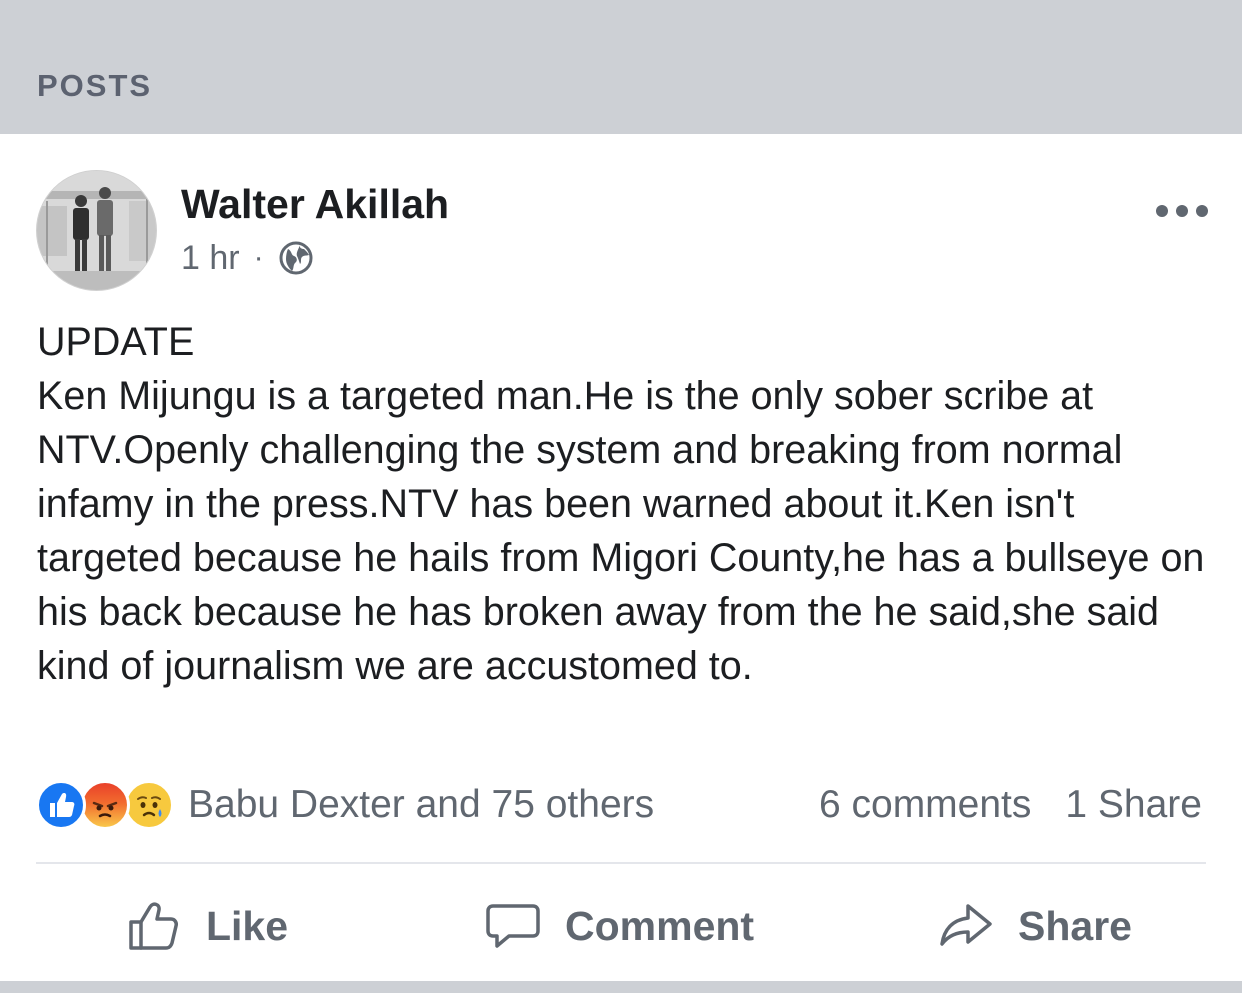 The width and height of the screenshot is (1242, 993). Describe the element at coordinates (925, 805) in the screenshot. I see `comments-count: 6 comments` at that location.